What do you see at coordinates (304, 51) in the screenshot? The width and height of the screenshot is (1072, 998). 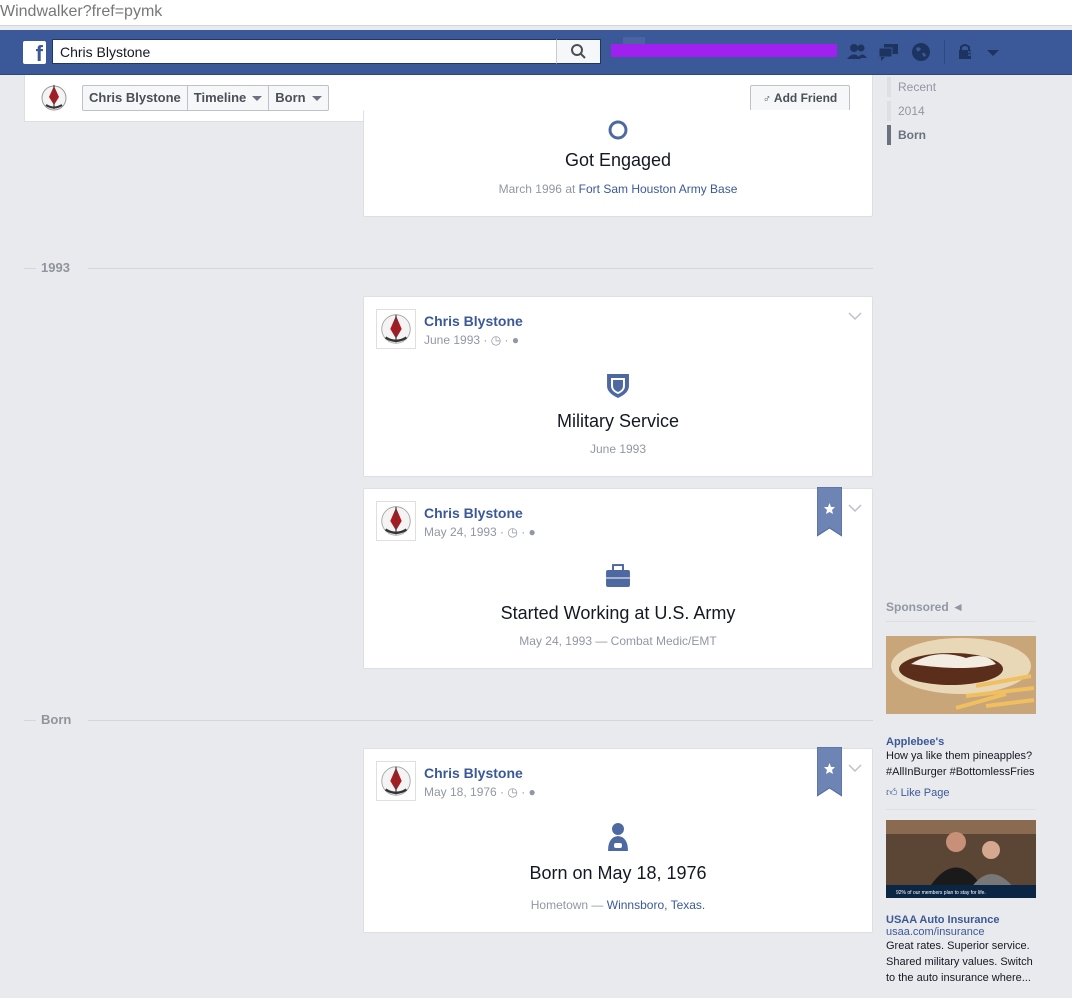 I see `search-input: Chris Blystone` at bounding box center [304, 51].